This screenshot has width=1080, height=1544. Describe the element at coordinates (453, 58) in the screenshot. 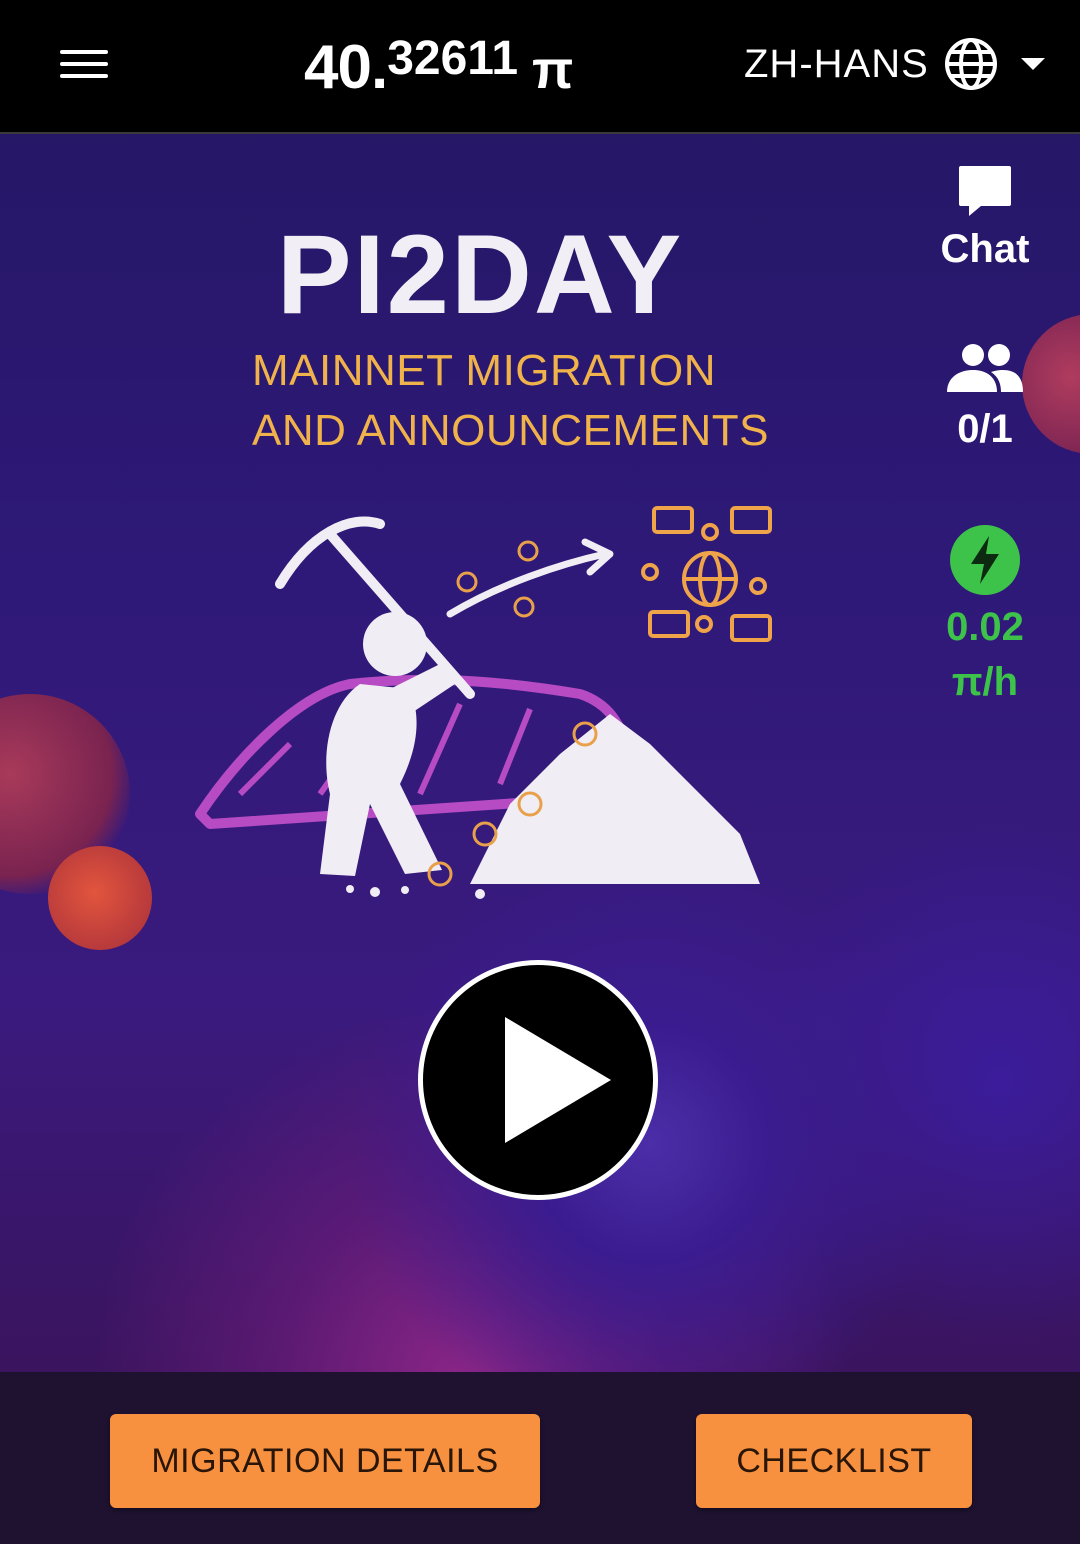

I see `balance-decimal: 32611` at that location.